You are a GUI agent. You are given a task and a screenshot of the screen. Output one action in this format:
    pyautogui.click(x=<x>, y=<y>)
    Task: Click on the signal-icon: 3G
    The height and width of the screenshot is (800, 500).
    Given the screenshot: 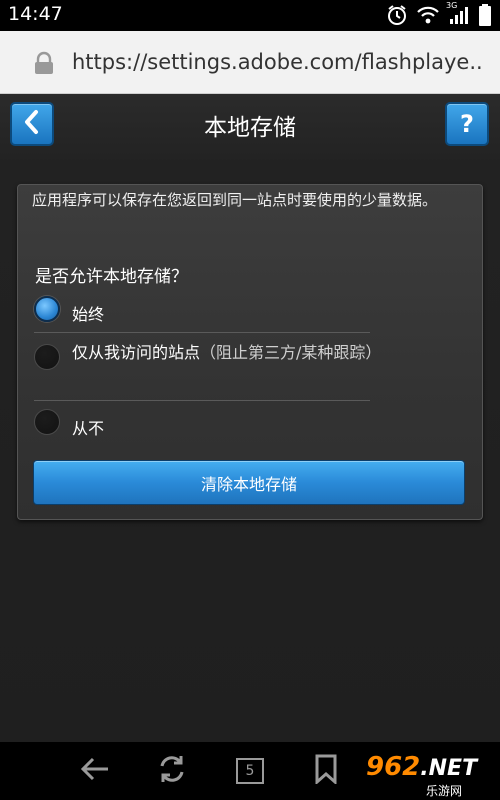 What is the action you would take?
    pyautogui.click(x=458, y=13)
    